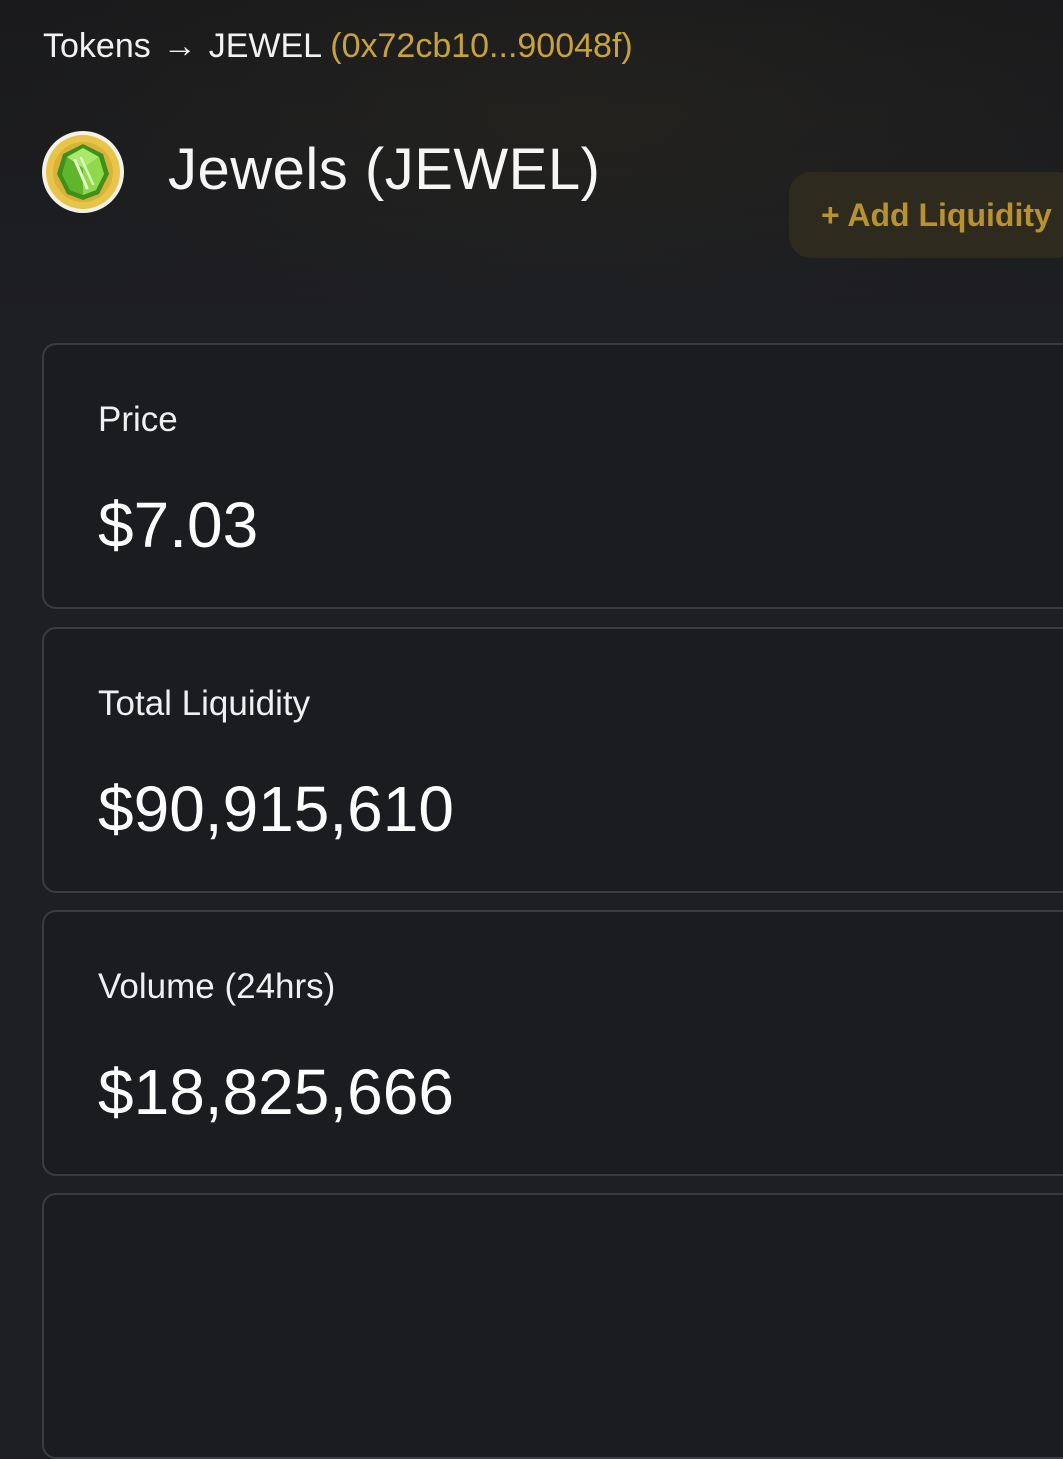 This screenshot has width=1063, height=1459. I want to click on price-value: $7.03, so click(178, 525).